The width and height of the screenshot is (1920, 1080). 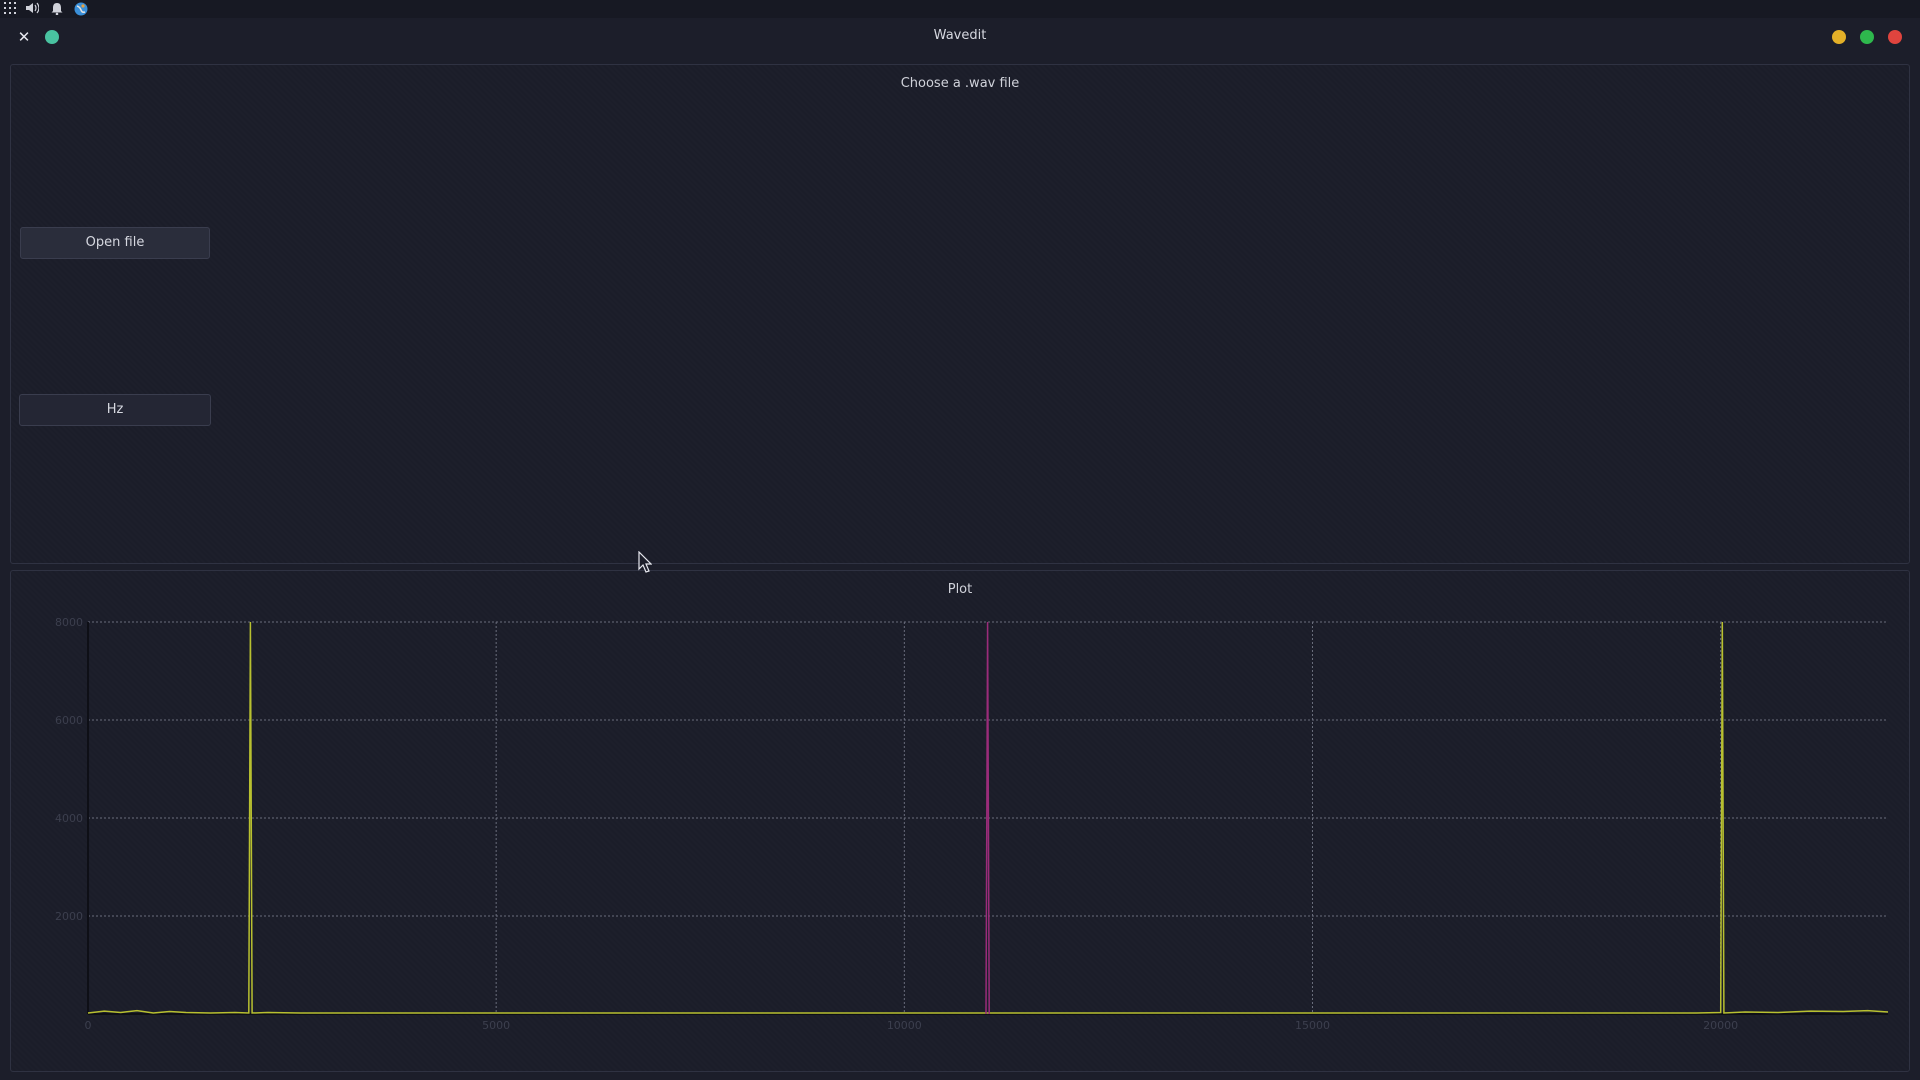 What do you see at coordinates (88, 1025) in the screenshot?
I see `x-tick-label: 0` at bounding box center [88, 1025].